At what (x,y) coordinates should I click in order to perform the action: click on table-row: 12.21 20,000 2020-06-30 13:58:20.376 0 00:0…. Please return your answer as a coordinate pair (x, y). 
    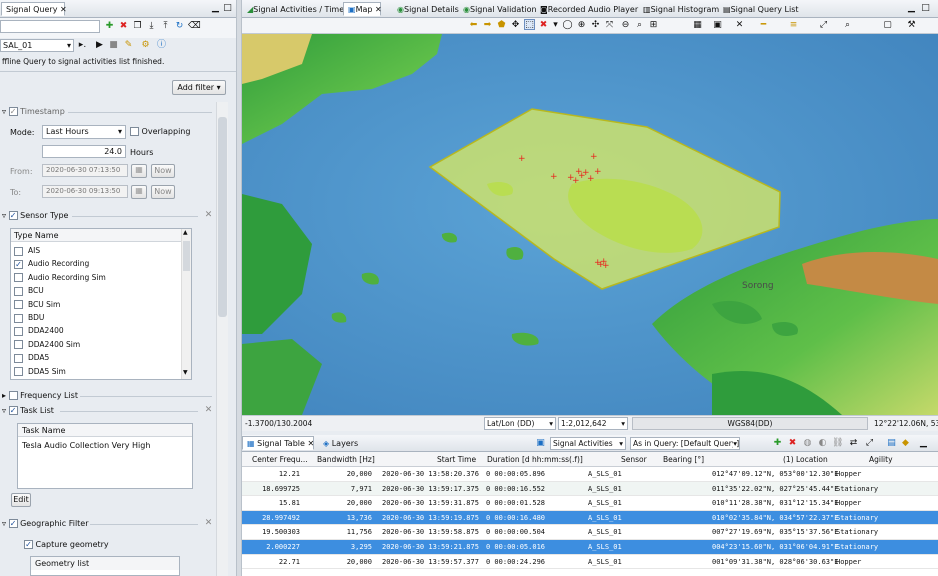
    Looking at the image, I should click on (590, 474).